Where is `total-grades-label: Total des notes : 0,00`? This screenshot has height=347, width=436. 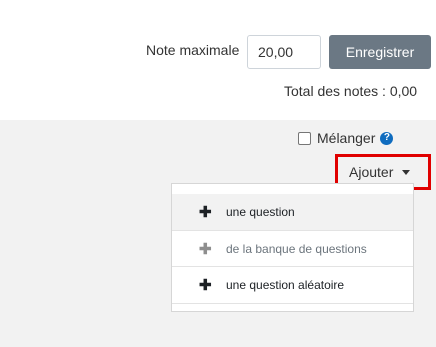
total-grades-label: Total des notes : 0,00 is located at coordinates (351, 91).